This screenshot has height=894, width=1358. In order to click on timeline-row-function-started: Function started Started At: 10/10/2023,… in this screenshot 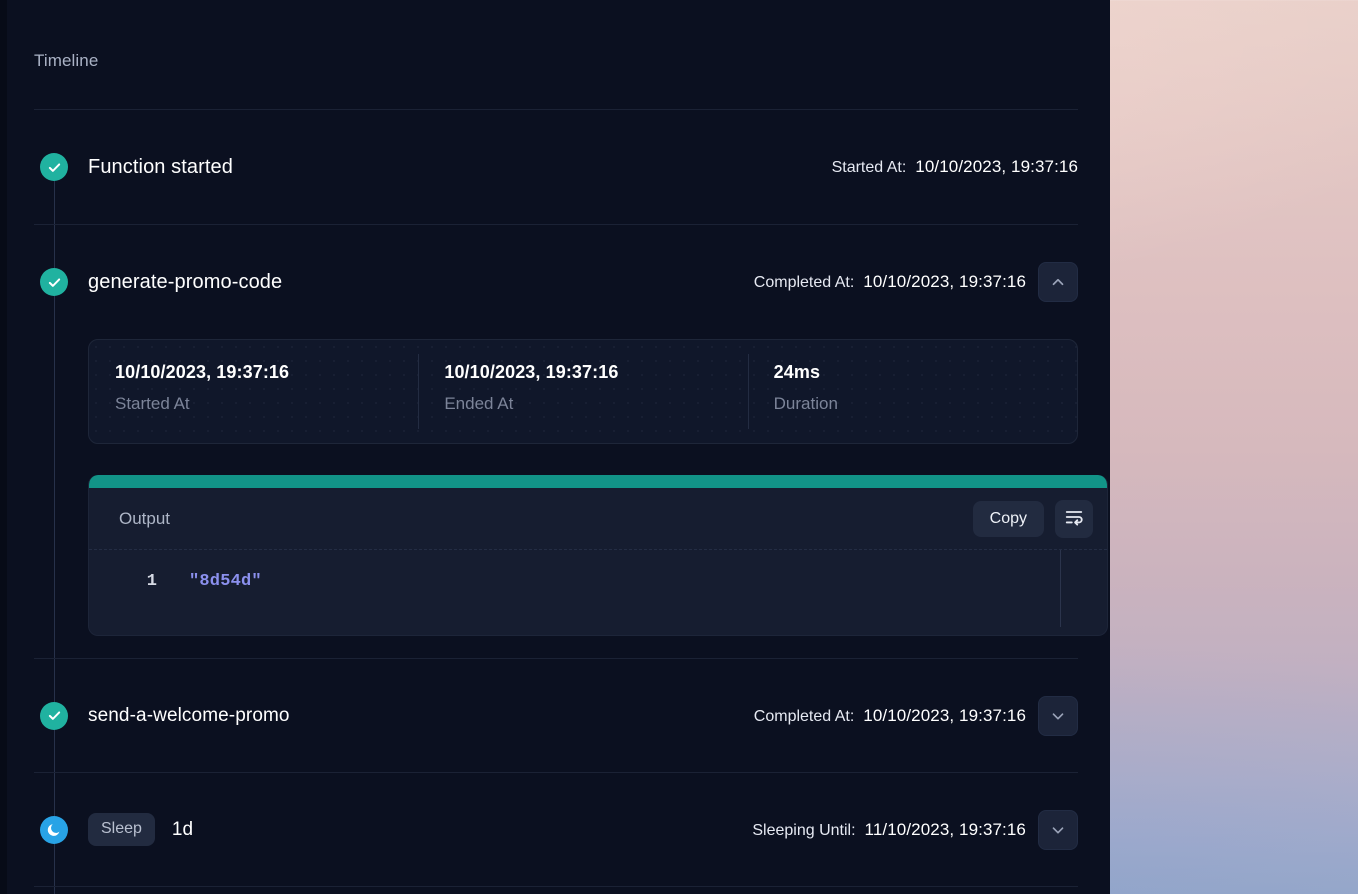, I will do `click(556, 167)`.